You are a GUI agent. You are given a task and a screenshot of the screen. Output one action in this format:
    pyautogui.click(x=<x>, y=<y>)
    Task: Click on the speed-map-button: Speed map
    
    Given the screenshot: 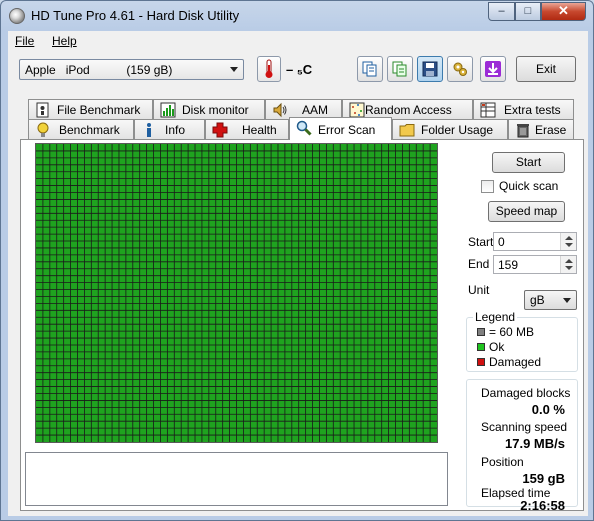 What is the action you would take?
    pyautogui.click(x=526, y=211)
    